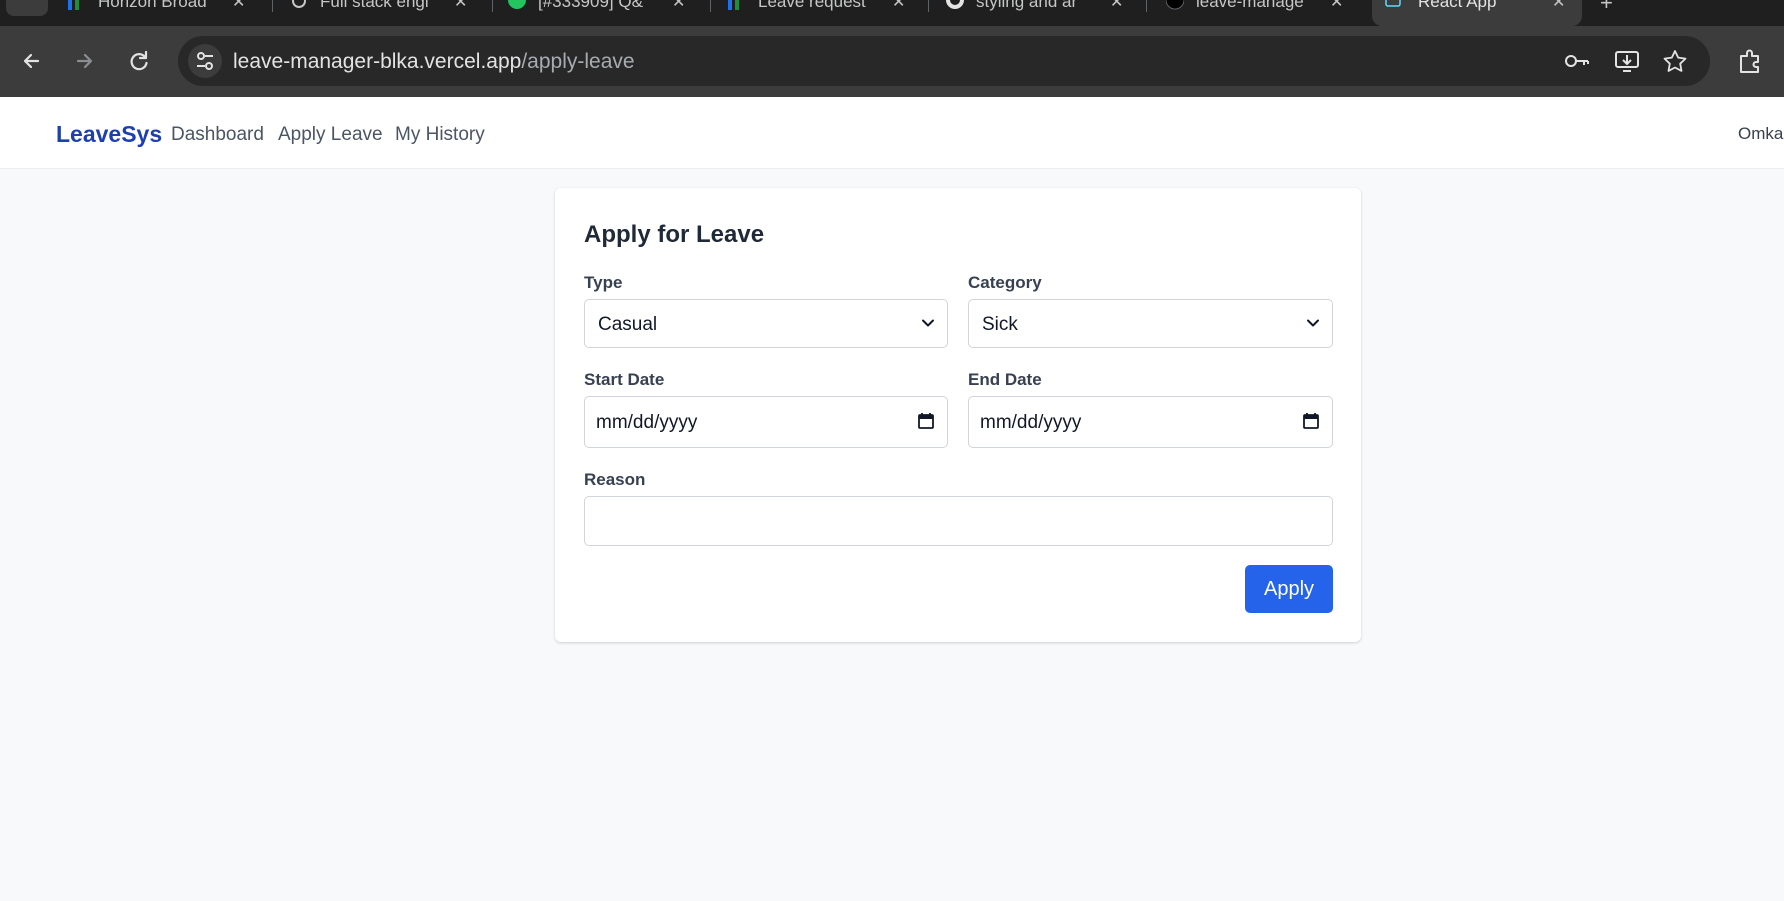 The image size is (1784, 901). What do you see at coordinates (1477, 13) in the screenshot?
I see `browser-tab-active: React App ✕` at bounding box center [1477, 13].